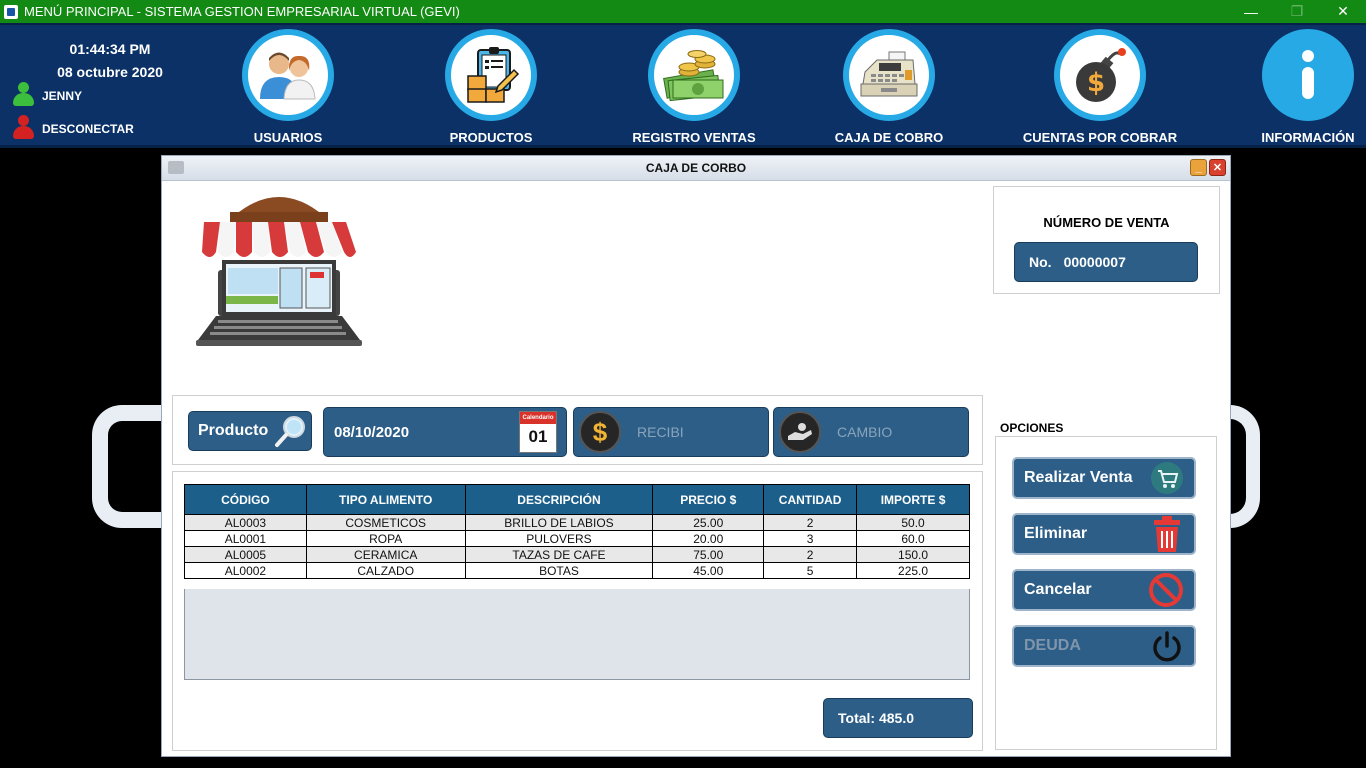 Image resolution: width=1366 pixels, height=768 pixels. Describe the element at coordinates (876, 718) in the screenshot. I see `total-value: Total: 485.0` at that location.